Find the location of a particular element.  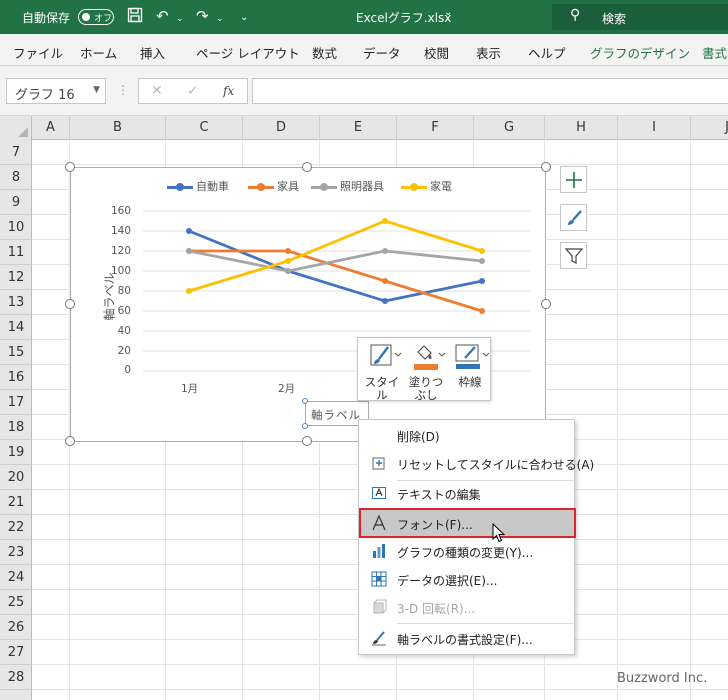

tab-help: ヘルプ is located at coordinates (547, 52).